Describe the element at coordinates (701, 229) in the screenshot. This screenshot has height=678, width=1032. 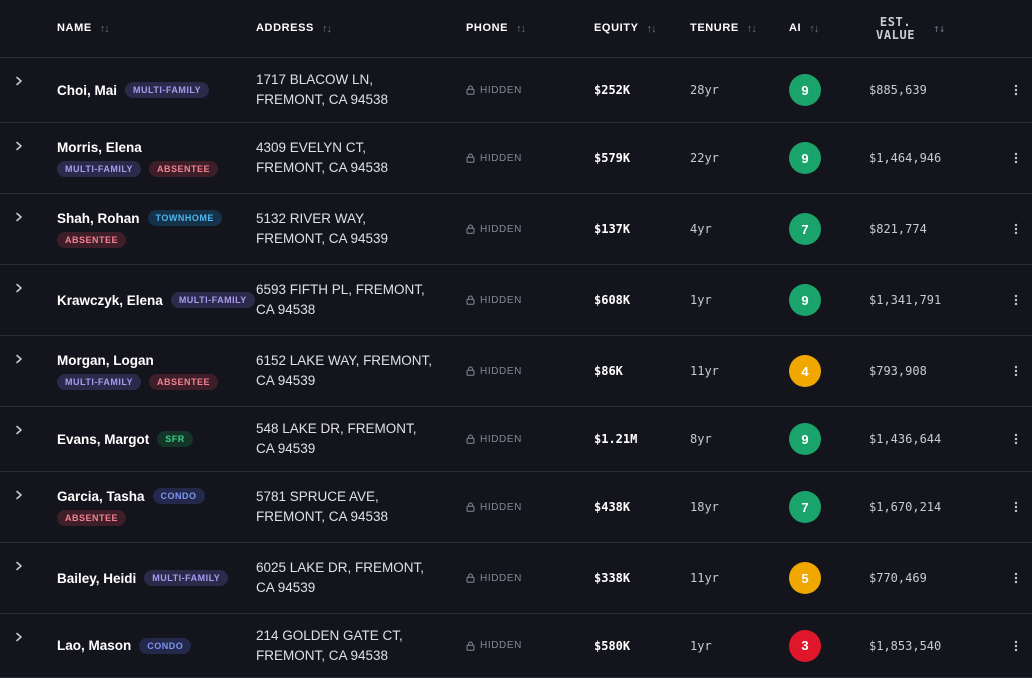
I see `tenure-cell: 4yr` at that location.